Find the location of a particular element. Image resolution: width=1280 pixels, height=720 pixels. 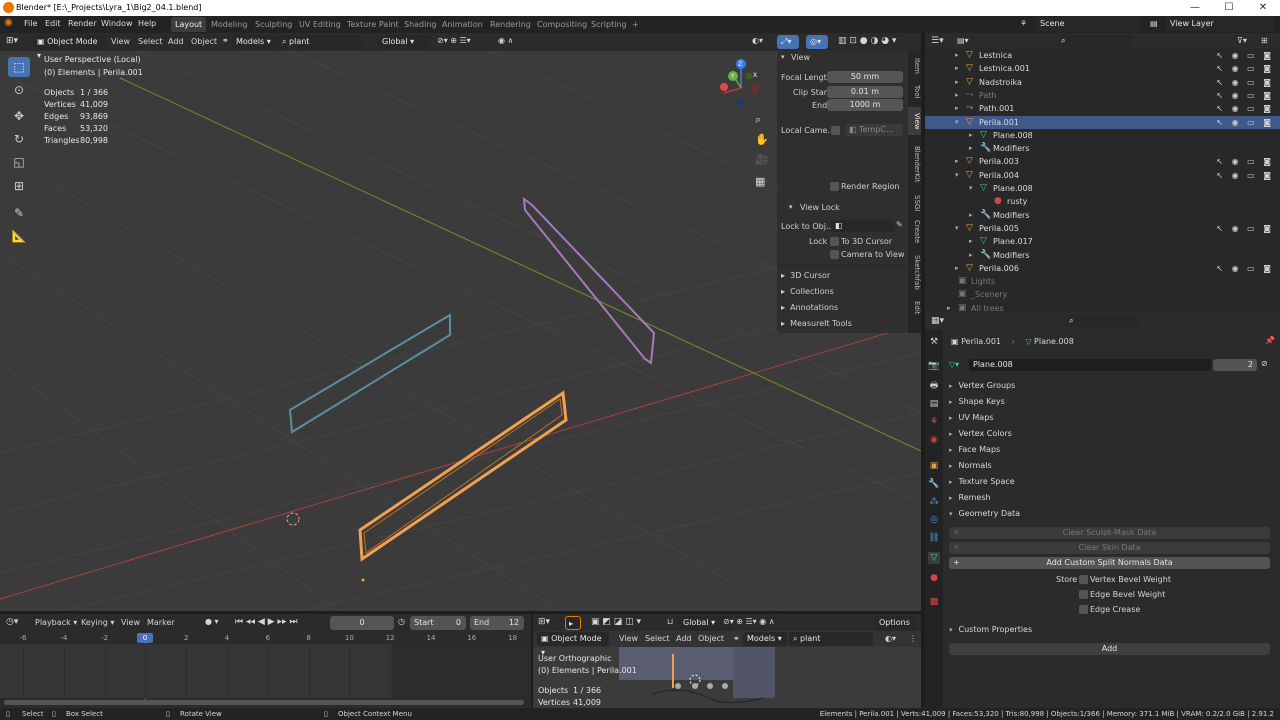

section-shape-keys: ▸ Shape Keys is located at coordinates (977, 401).